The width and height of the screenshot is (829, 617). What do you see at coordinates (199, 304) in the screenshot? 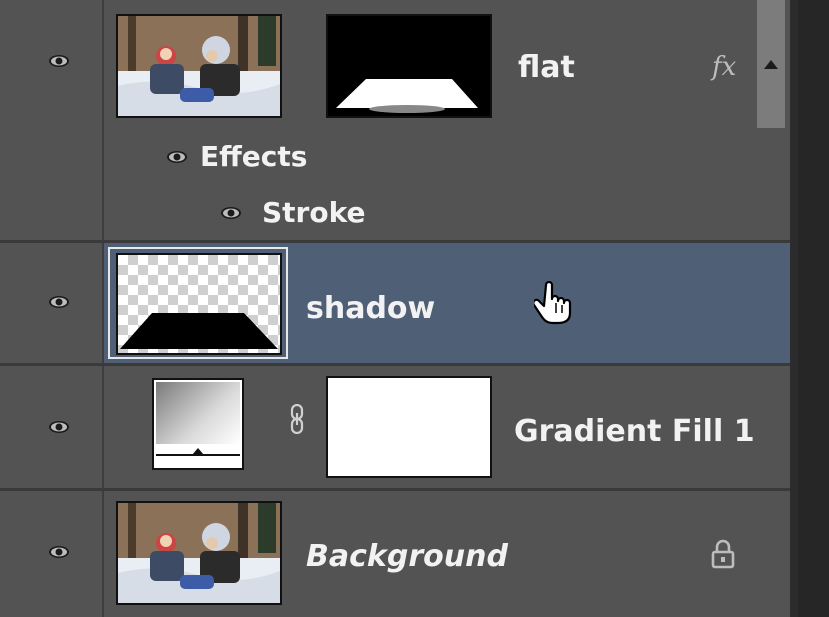
I see `layer-thumbnail-transparent` at bounding box center [199, 304].